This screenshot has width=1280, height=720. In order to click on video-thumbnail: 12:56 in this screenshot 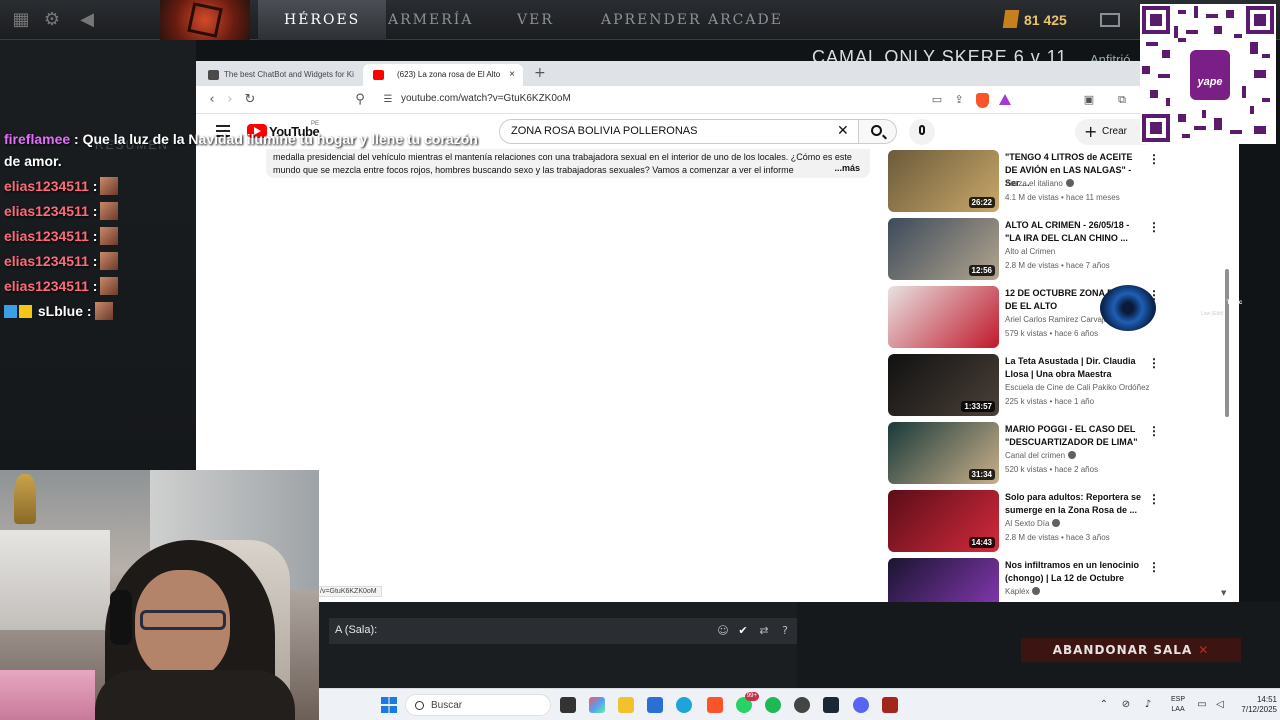, I will do `click(943, 249)`.